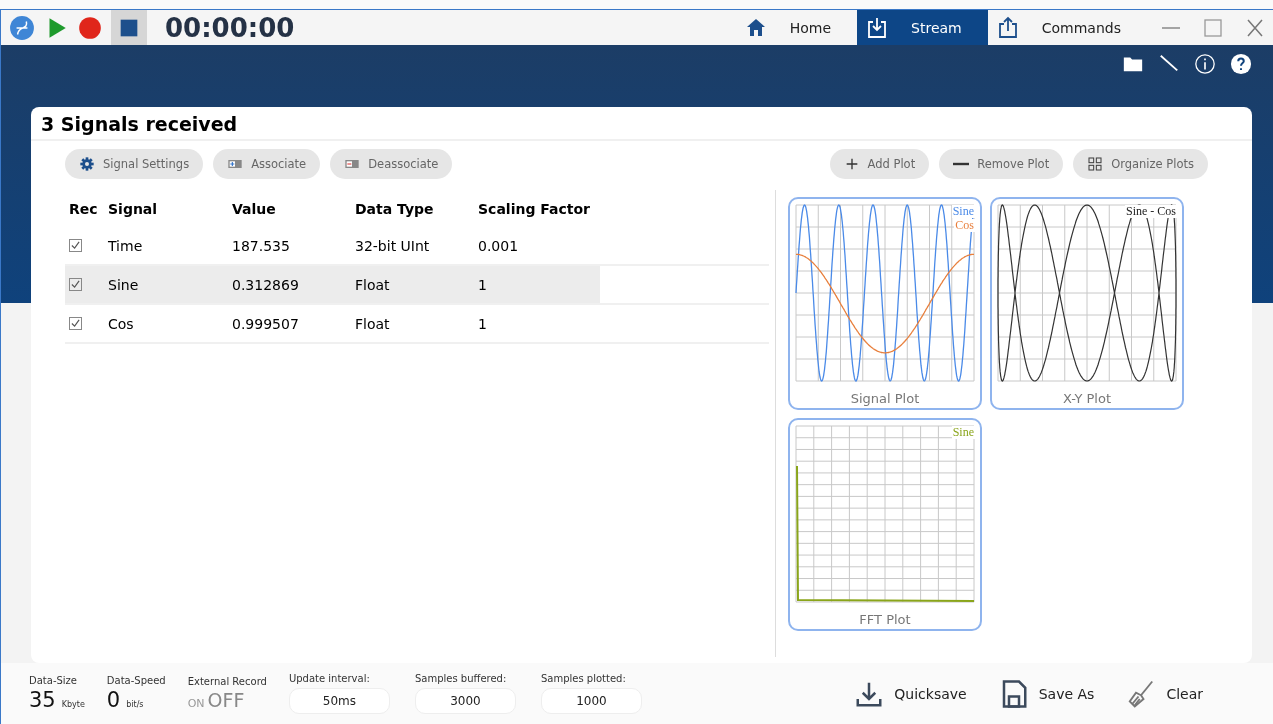 The height and width of the screenshot is (724, 1273). Describe the element at coordinates (498, 245) in the screenshot. I see `table-cell: 0.001` at that location.